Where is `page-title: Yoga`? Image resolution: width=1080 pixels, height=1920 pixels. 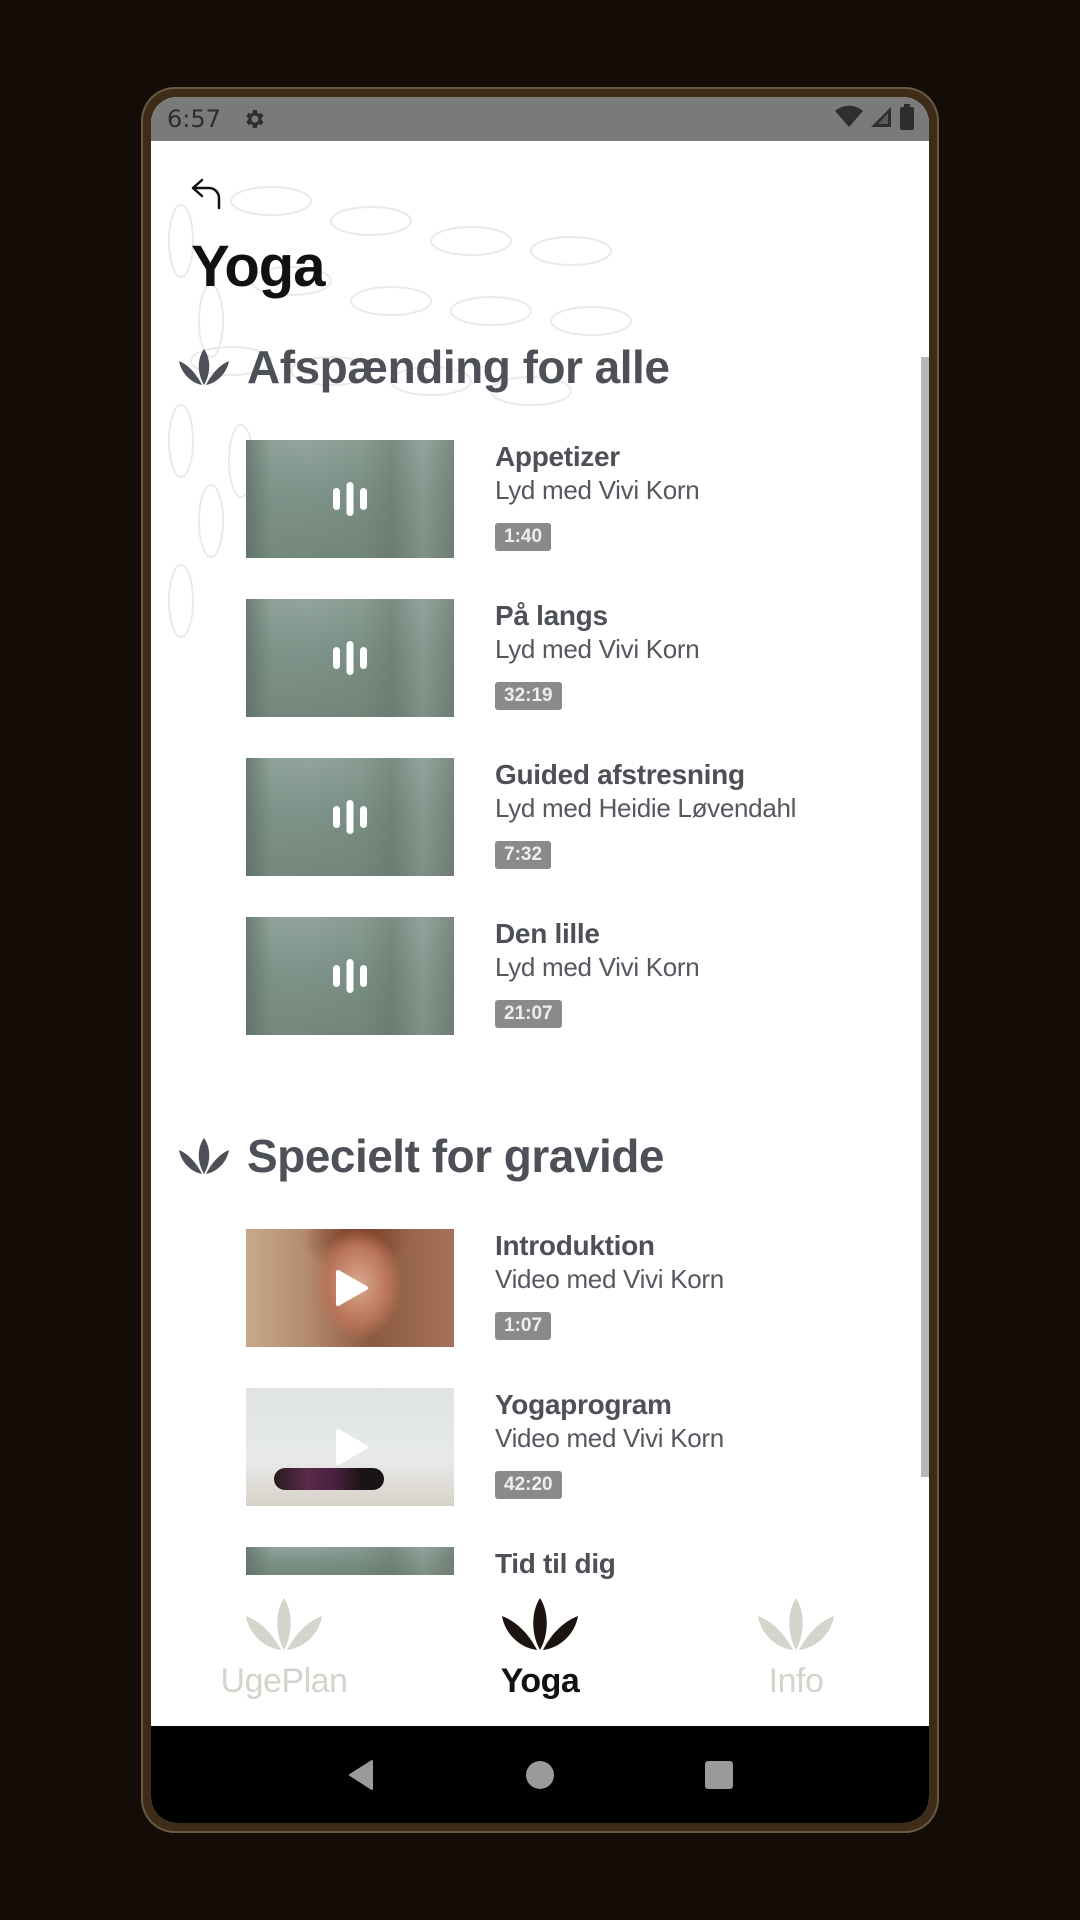 page-title: Yoga is located at coordinates (258, 266).